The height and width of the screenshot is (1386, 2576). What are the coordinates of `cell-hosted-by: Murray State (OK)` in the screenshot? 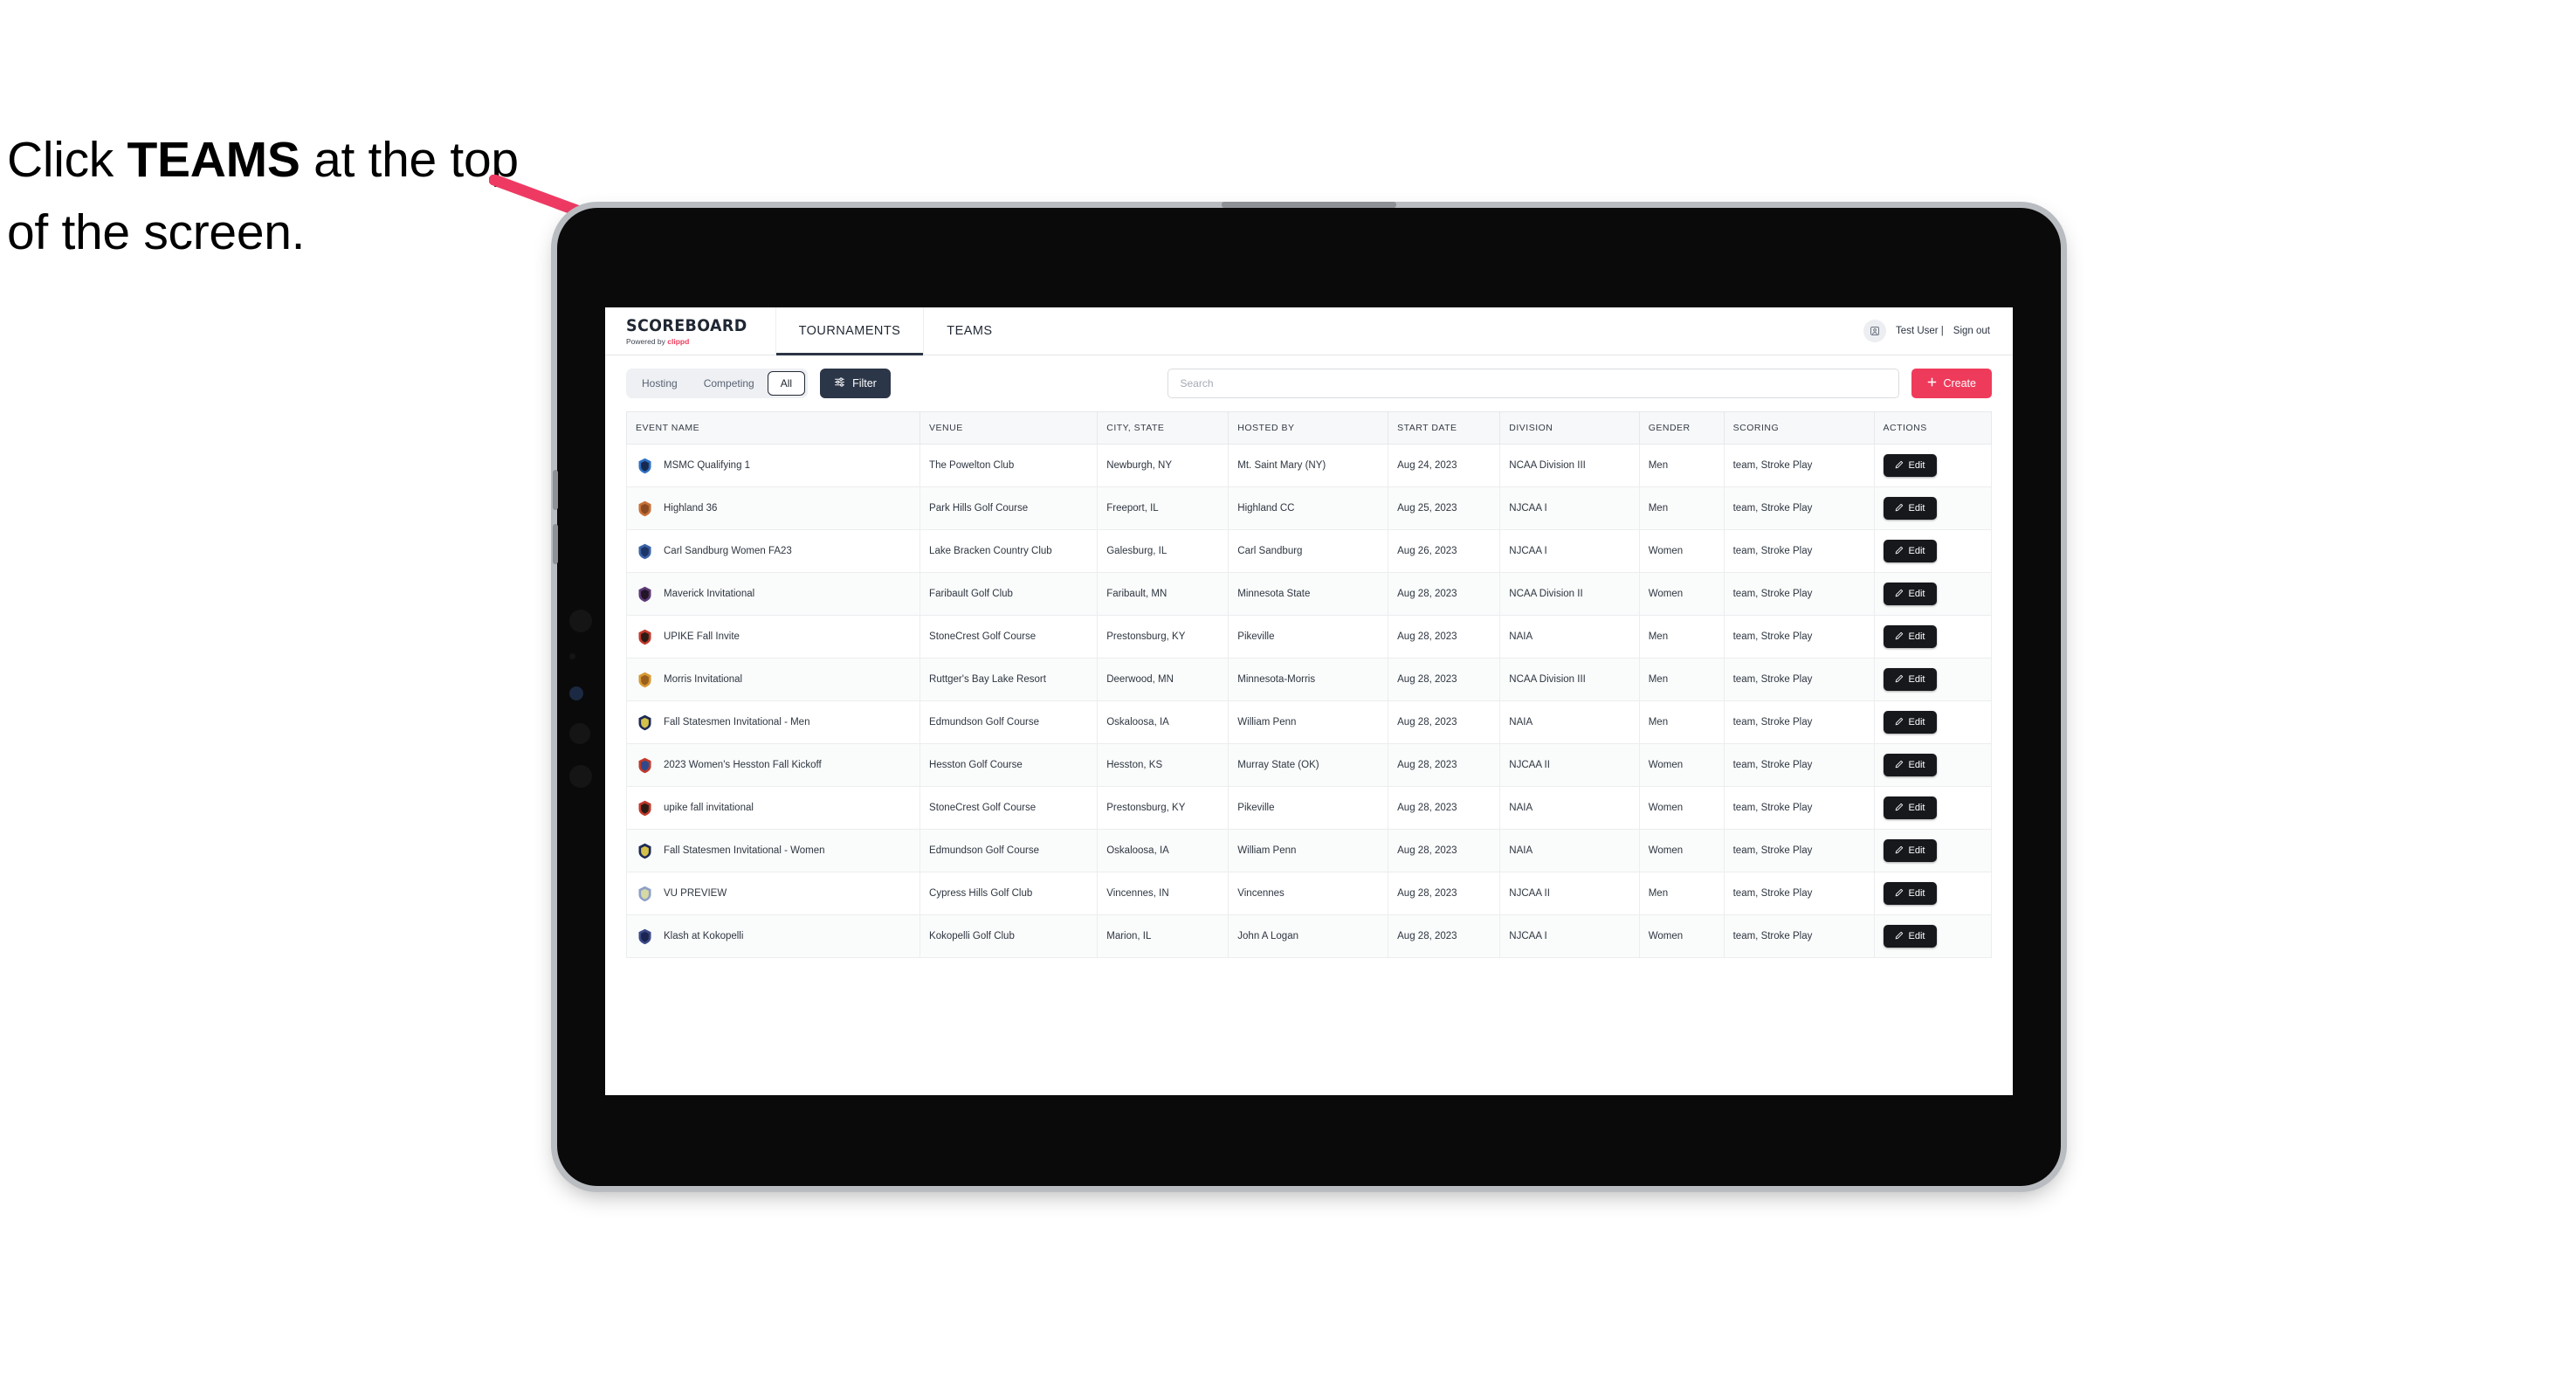 It's located at (1308, 765).